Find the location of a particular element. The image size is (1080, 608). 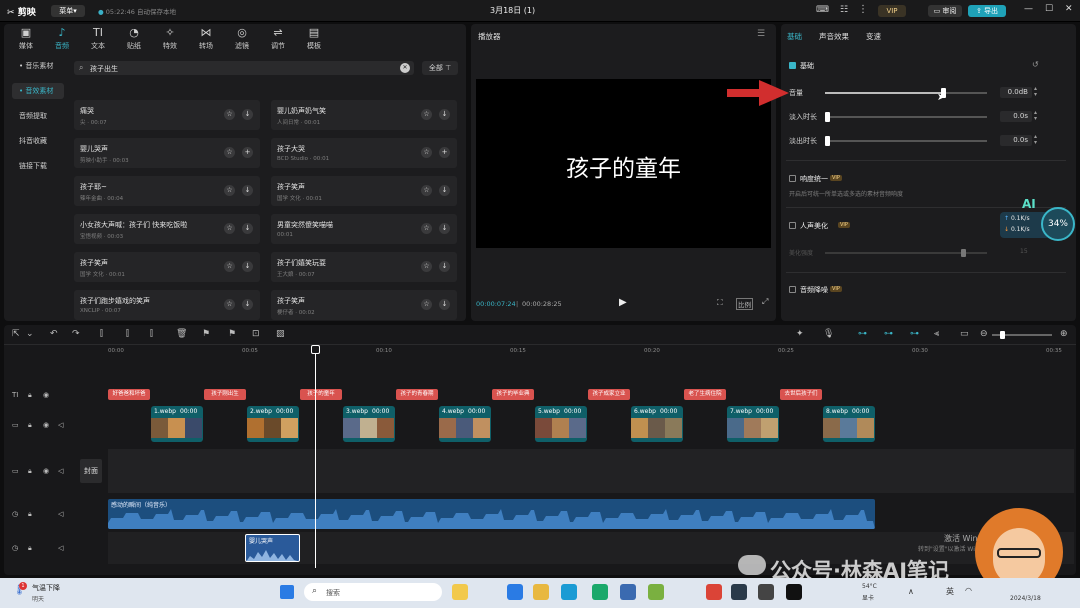

undo-icon: ↶ is located at coordinates (54, 334).